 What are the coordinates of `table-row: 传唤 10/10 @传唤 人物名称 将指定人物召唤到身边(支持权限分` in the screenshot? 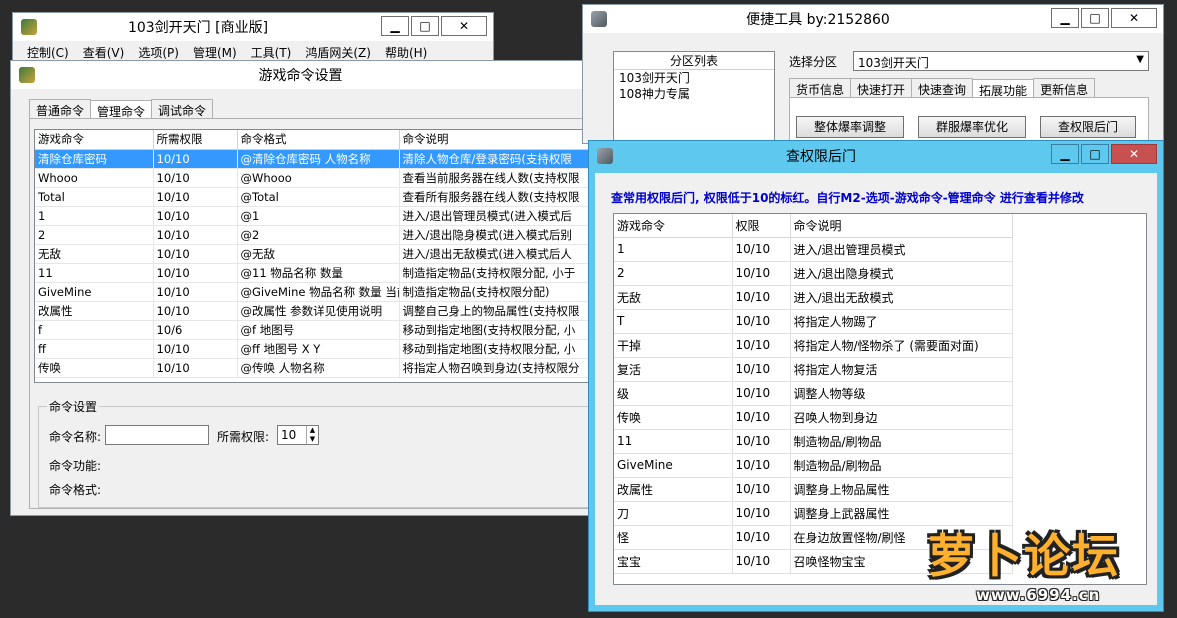 It's located at (312, 368).